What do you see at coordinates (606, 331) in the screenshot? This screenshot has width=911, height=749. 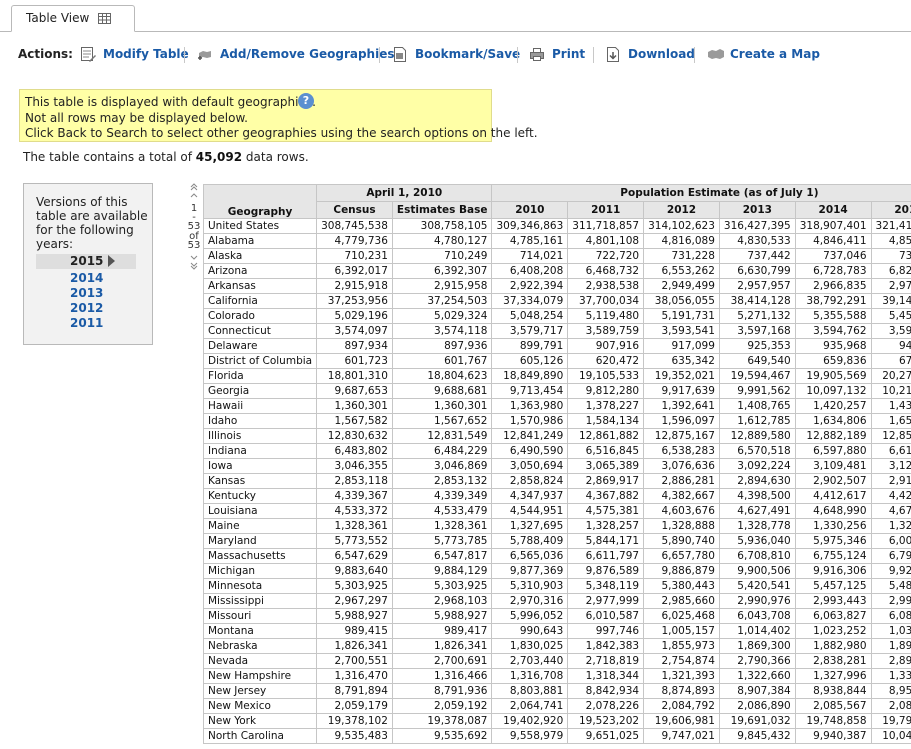 I see `value-cell: 3,589,759` at bounding box center [606, 331].